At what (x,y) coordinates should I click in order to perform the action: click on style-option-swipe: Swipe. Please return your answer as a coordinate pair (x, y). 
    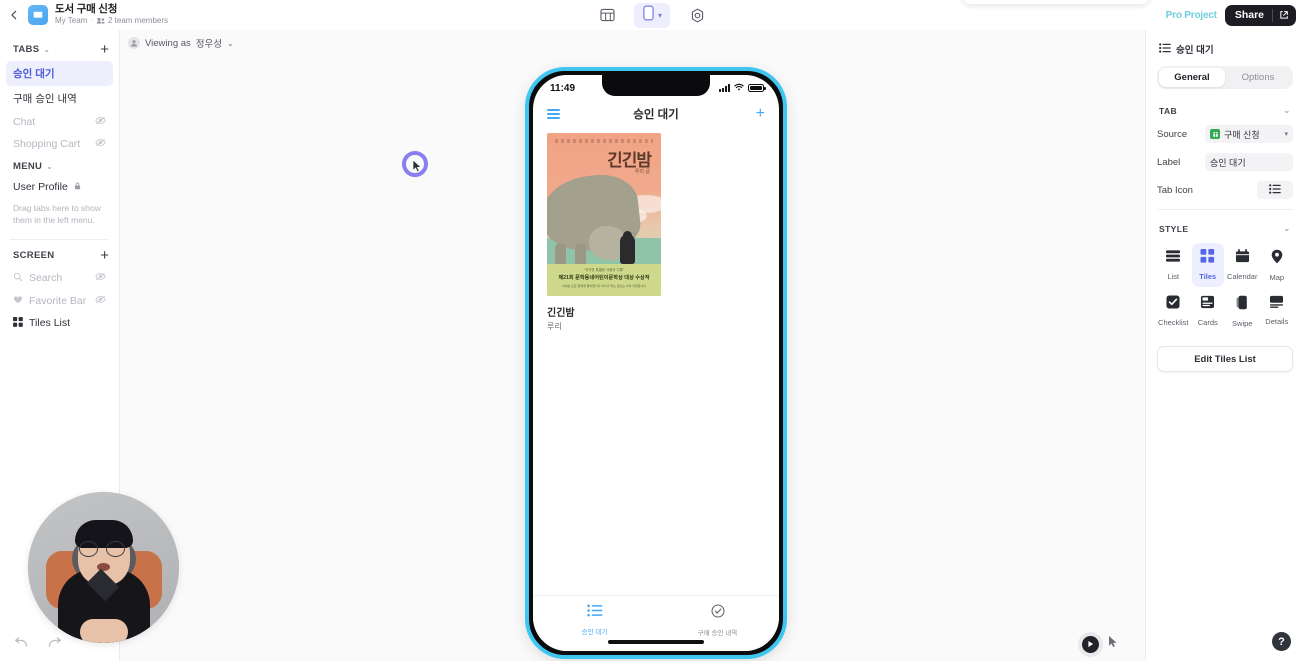
    Looking at the image, I should click on (1242, 311).